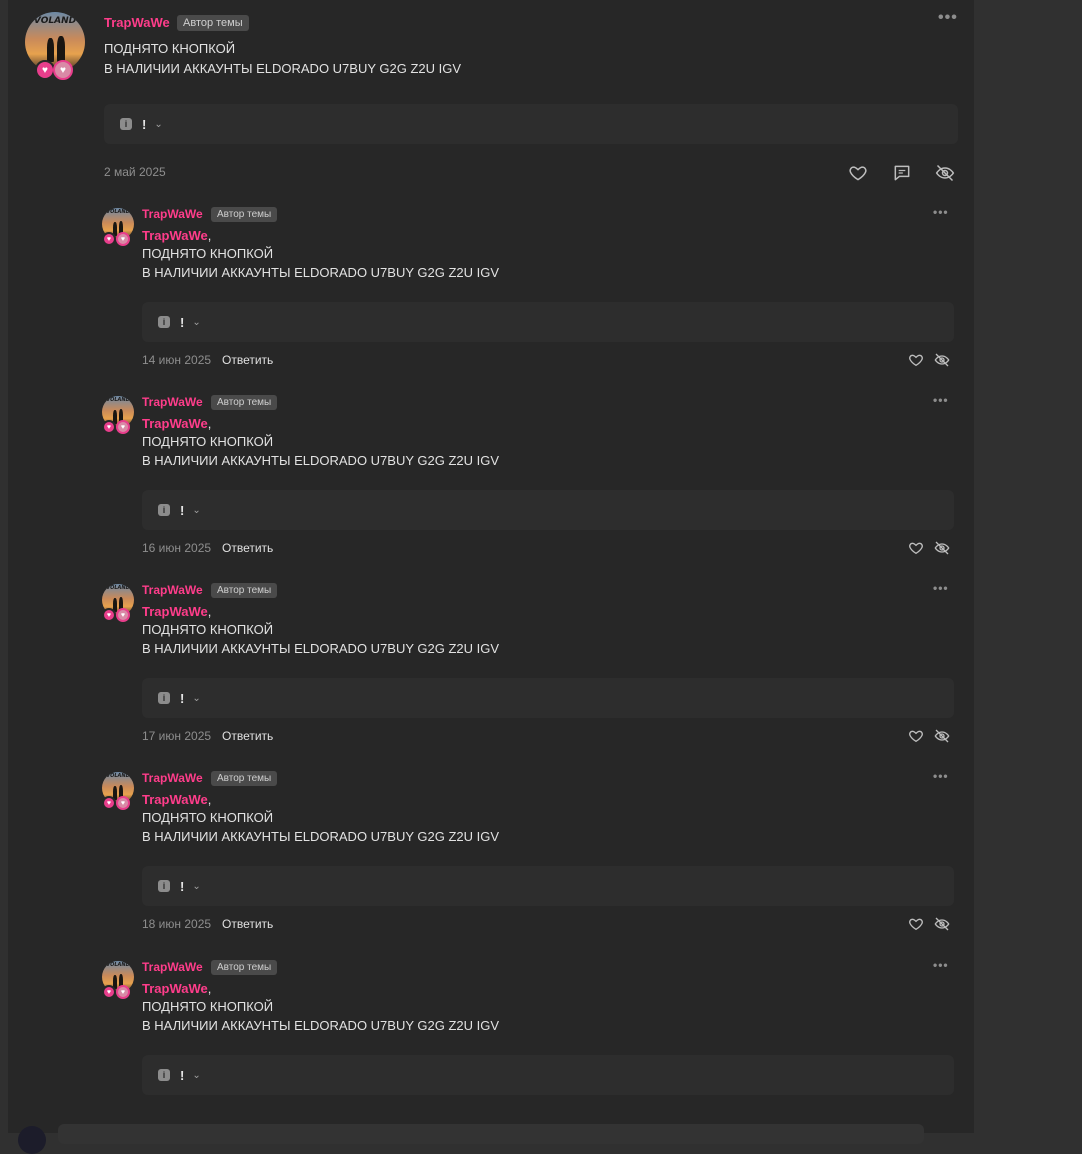 This screenshot has width=1082, height=1154. What do you see at coordinates (176, 360) in the screenshot?
I see `post-date: 14 июн 2025` at bounding box center [176, 360].